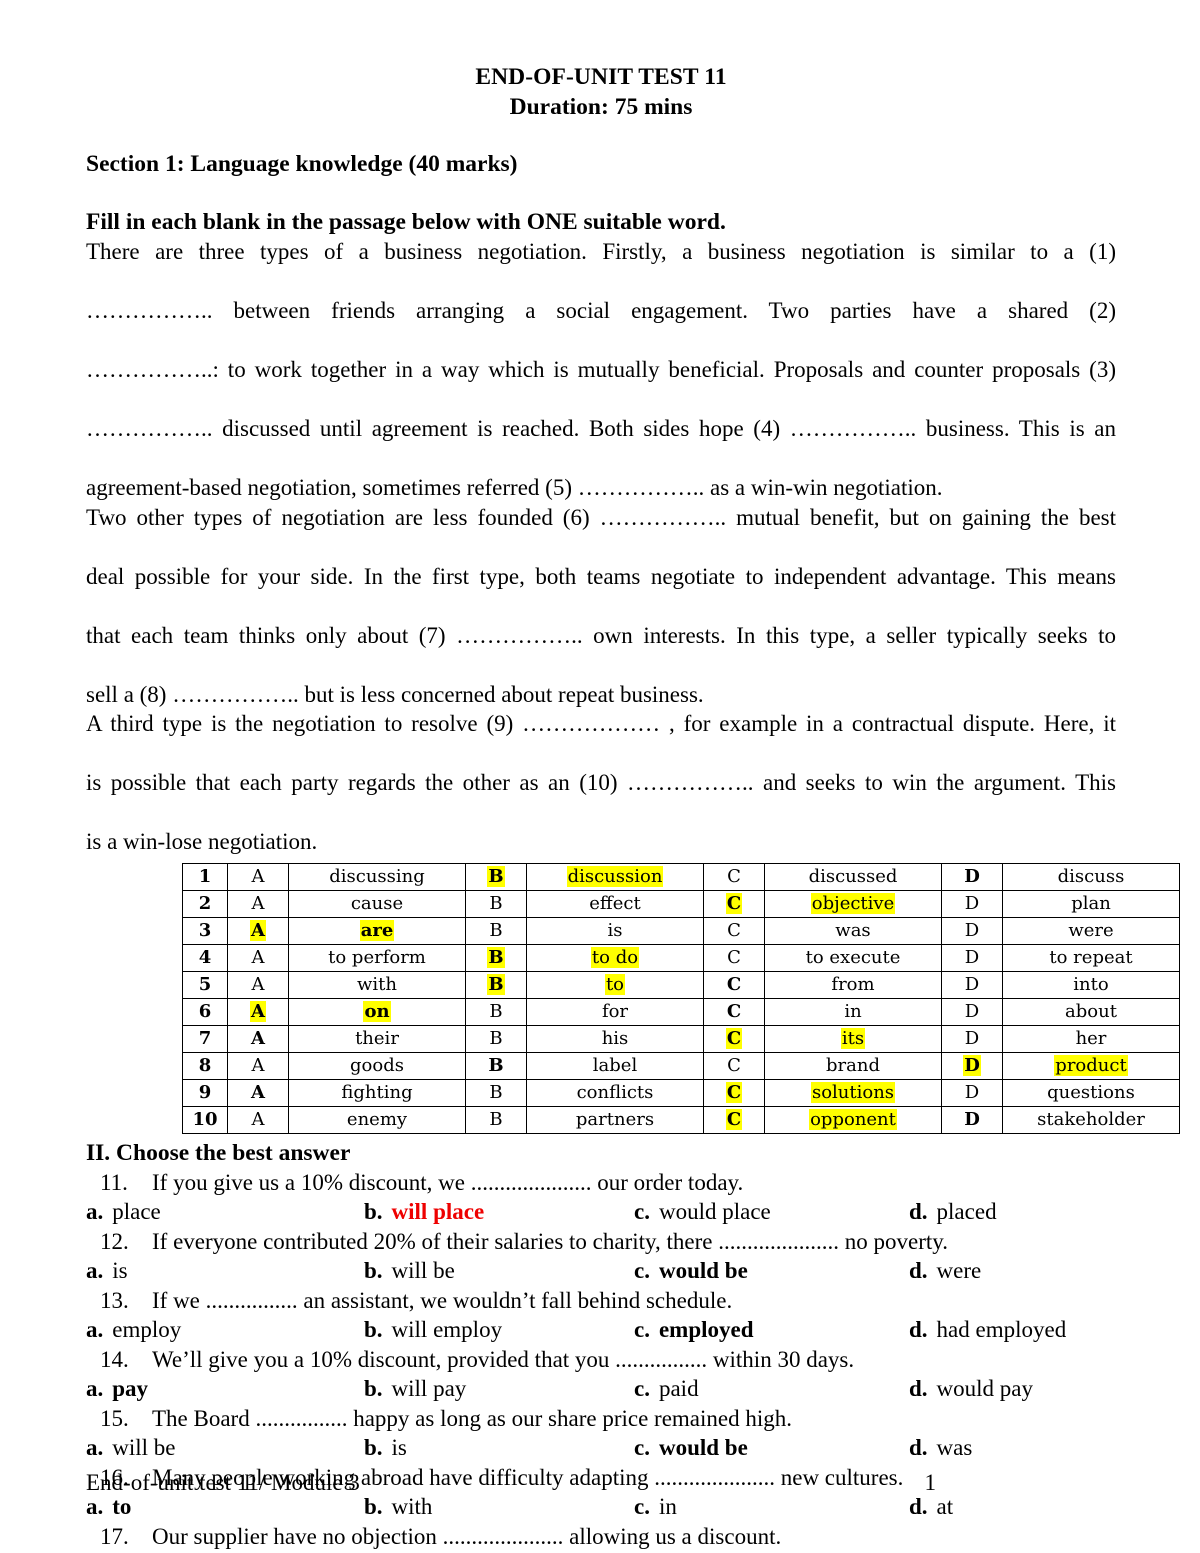 The width and height of the screenshot is (1200, 1553). I want to click on question-number: 14., so click(114, 1359).